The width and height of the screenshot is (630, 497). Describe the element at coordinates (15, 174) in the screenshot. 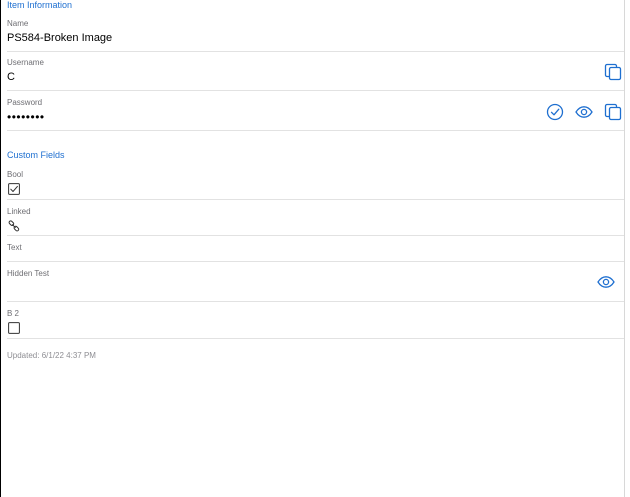

I see `bool-label: Bool` at that location.